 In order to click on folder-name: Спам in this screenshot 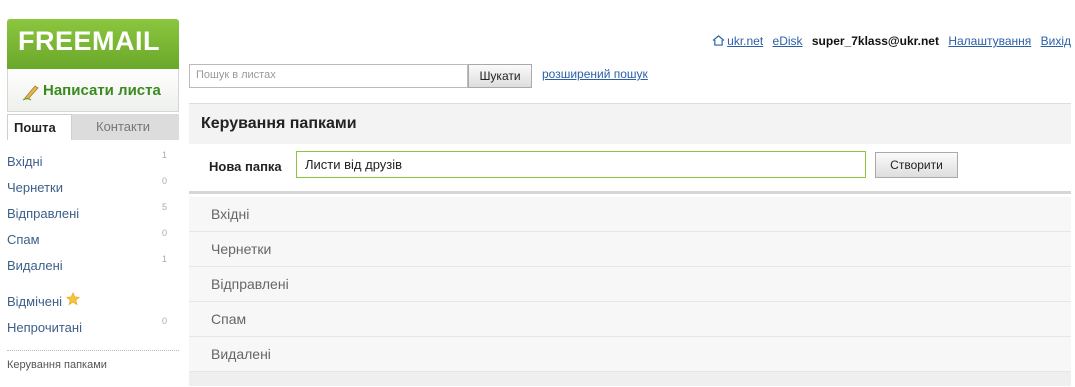, I will do `click(229, 319)`.